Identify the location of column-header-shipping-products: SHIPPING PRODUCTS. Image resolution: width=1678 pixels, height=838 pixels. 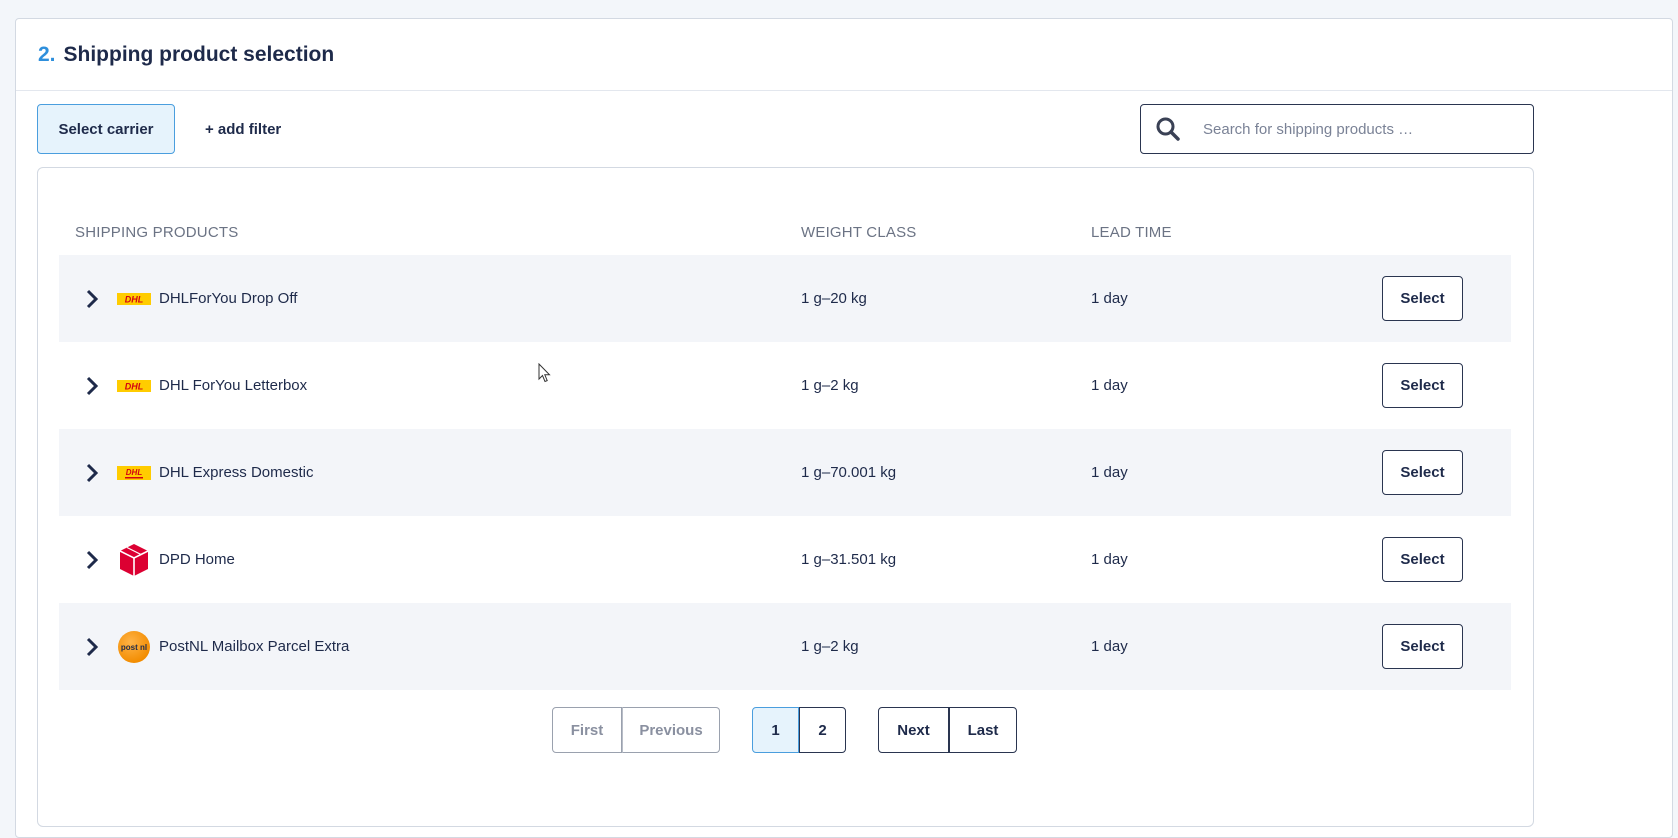
(157, 232).